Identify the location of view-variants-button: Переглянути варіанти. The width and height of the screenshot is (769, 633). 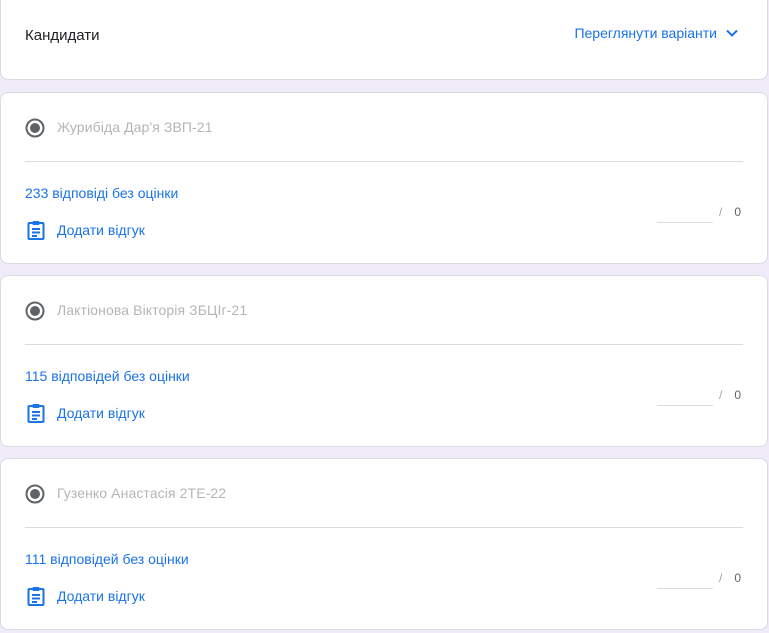
(656, 33).